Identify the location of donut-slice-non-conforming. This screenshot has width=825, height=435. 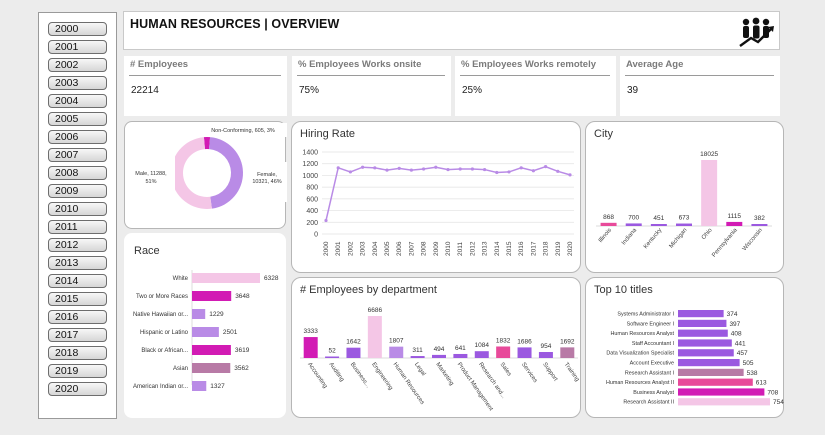
(207, 143).